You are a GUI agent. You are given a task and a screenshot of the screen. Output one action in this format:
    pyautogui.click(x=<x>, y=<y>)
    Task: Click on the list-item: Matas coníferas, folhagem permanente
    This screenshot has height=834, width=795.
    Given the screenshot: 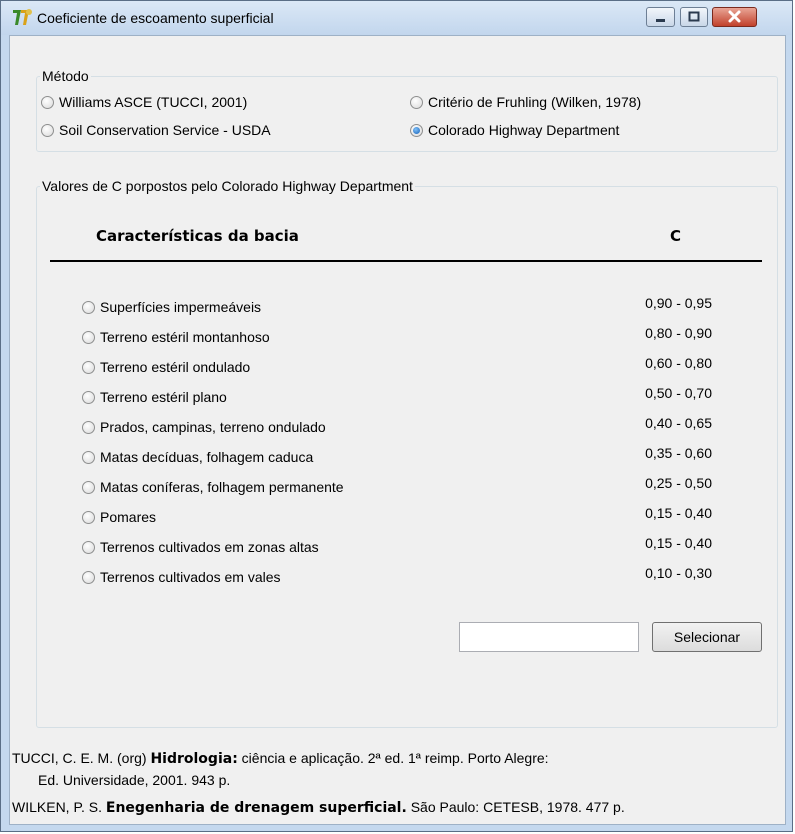 What is the action you would take?
    pyautogui.click(x=213, y=487)
    